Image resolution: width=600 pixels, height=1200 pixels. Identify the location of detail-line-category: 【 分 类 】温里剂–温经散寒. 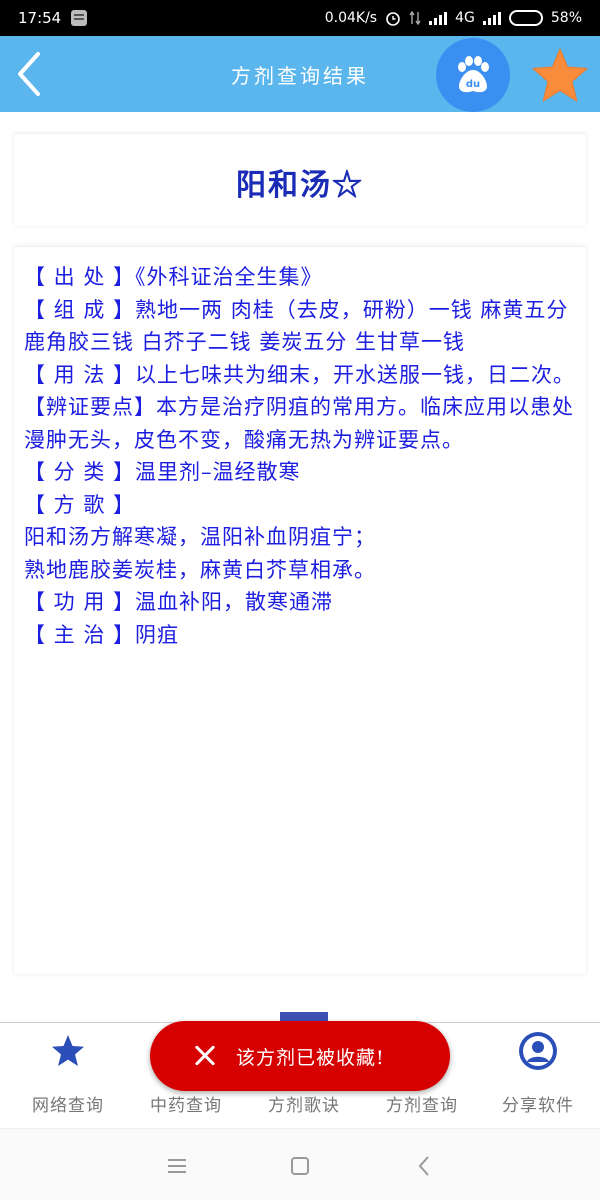
(162, 472).